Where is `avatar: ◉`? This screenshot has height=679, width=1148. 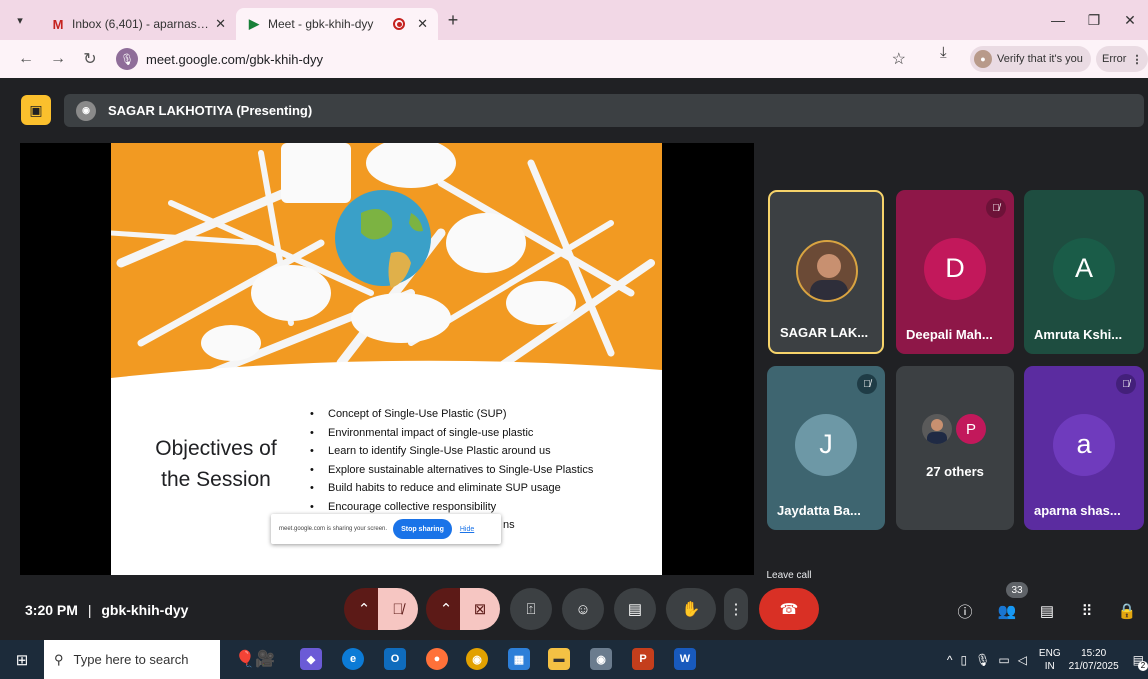
avatar: ◉ is located at coordinates (86, 110).